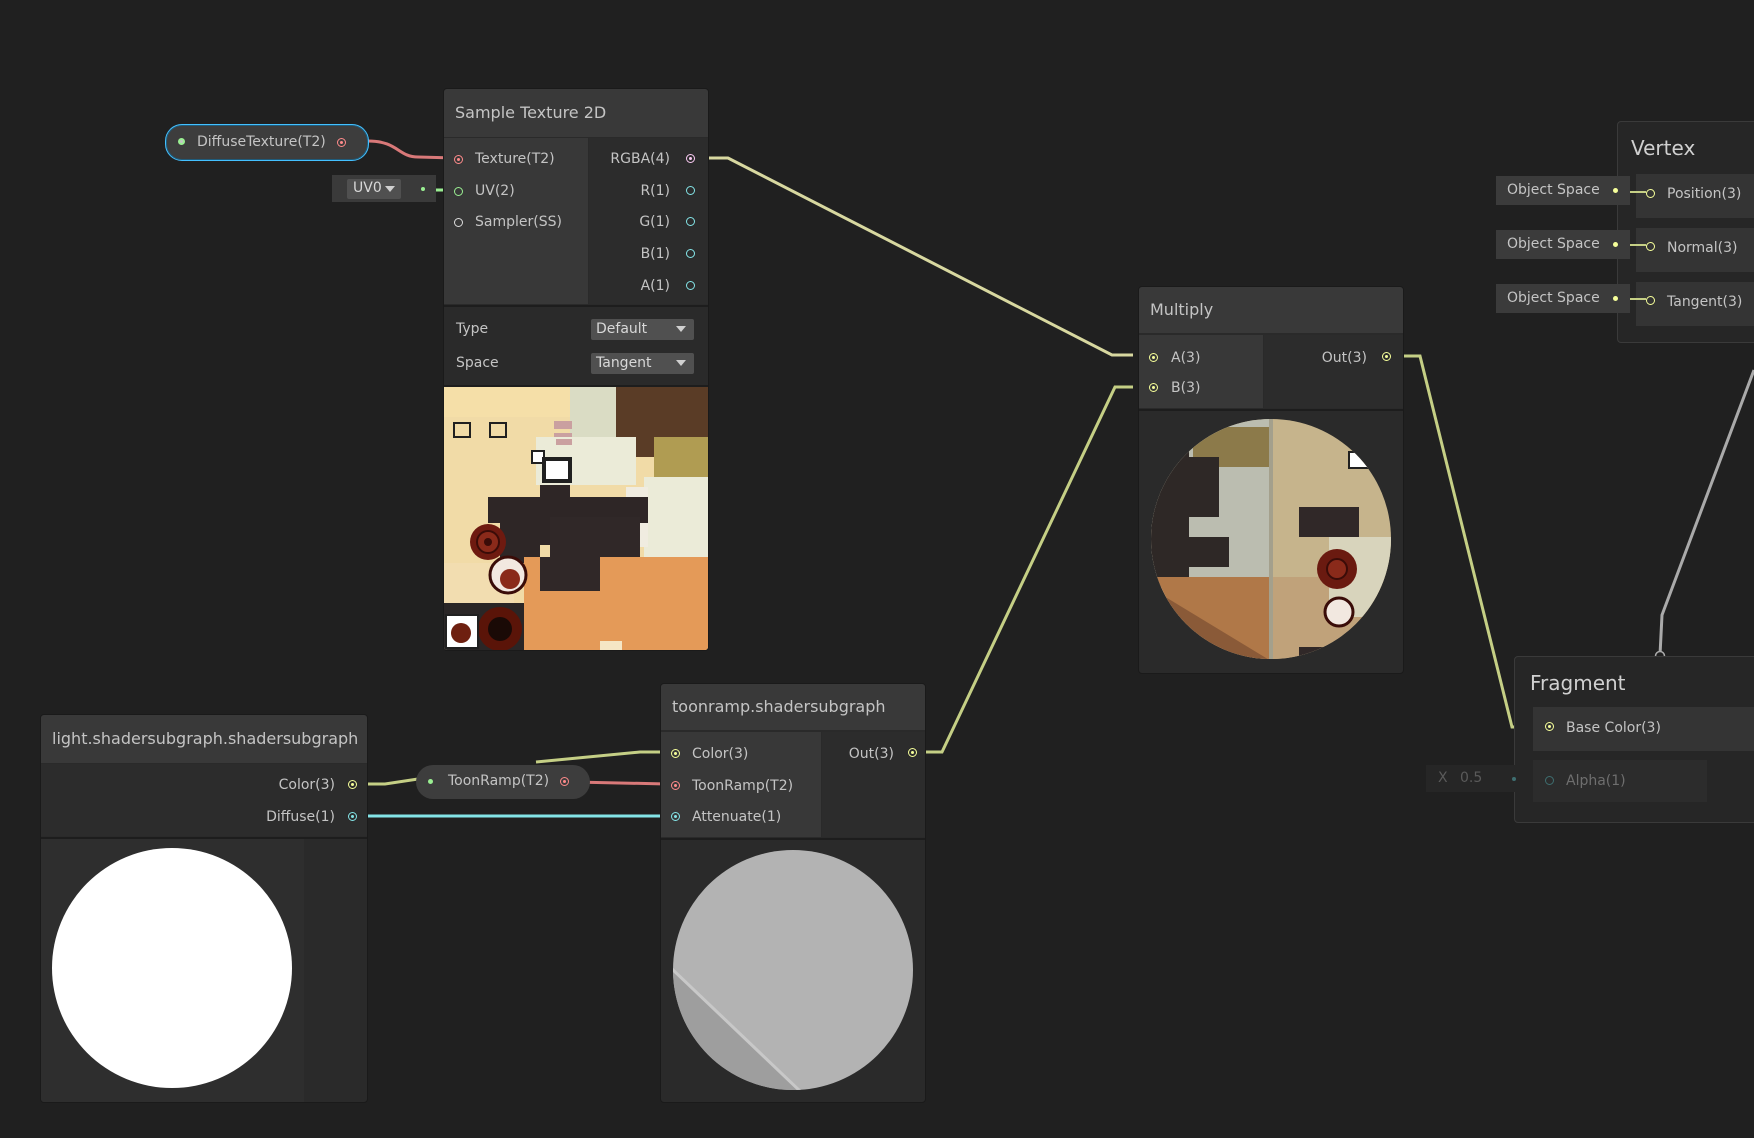 This screenshot has height=1138, width=1754. I want to click on wire-texture, so click(411, 149).